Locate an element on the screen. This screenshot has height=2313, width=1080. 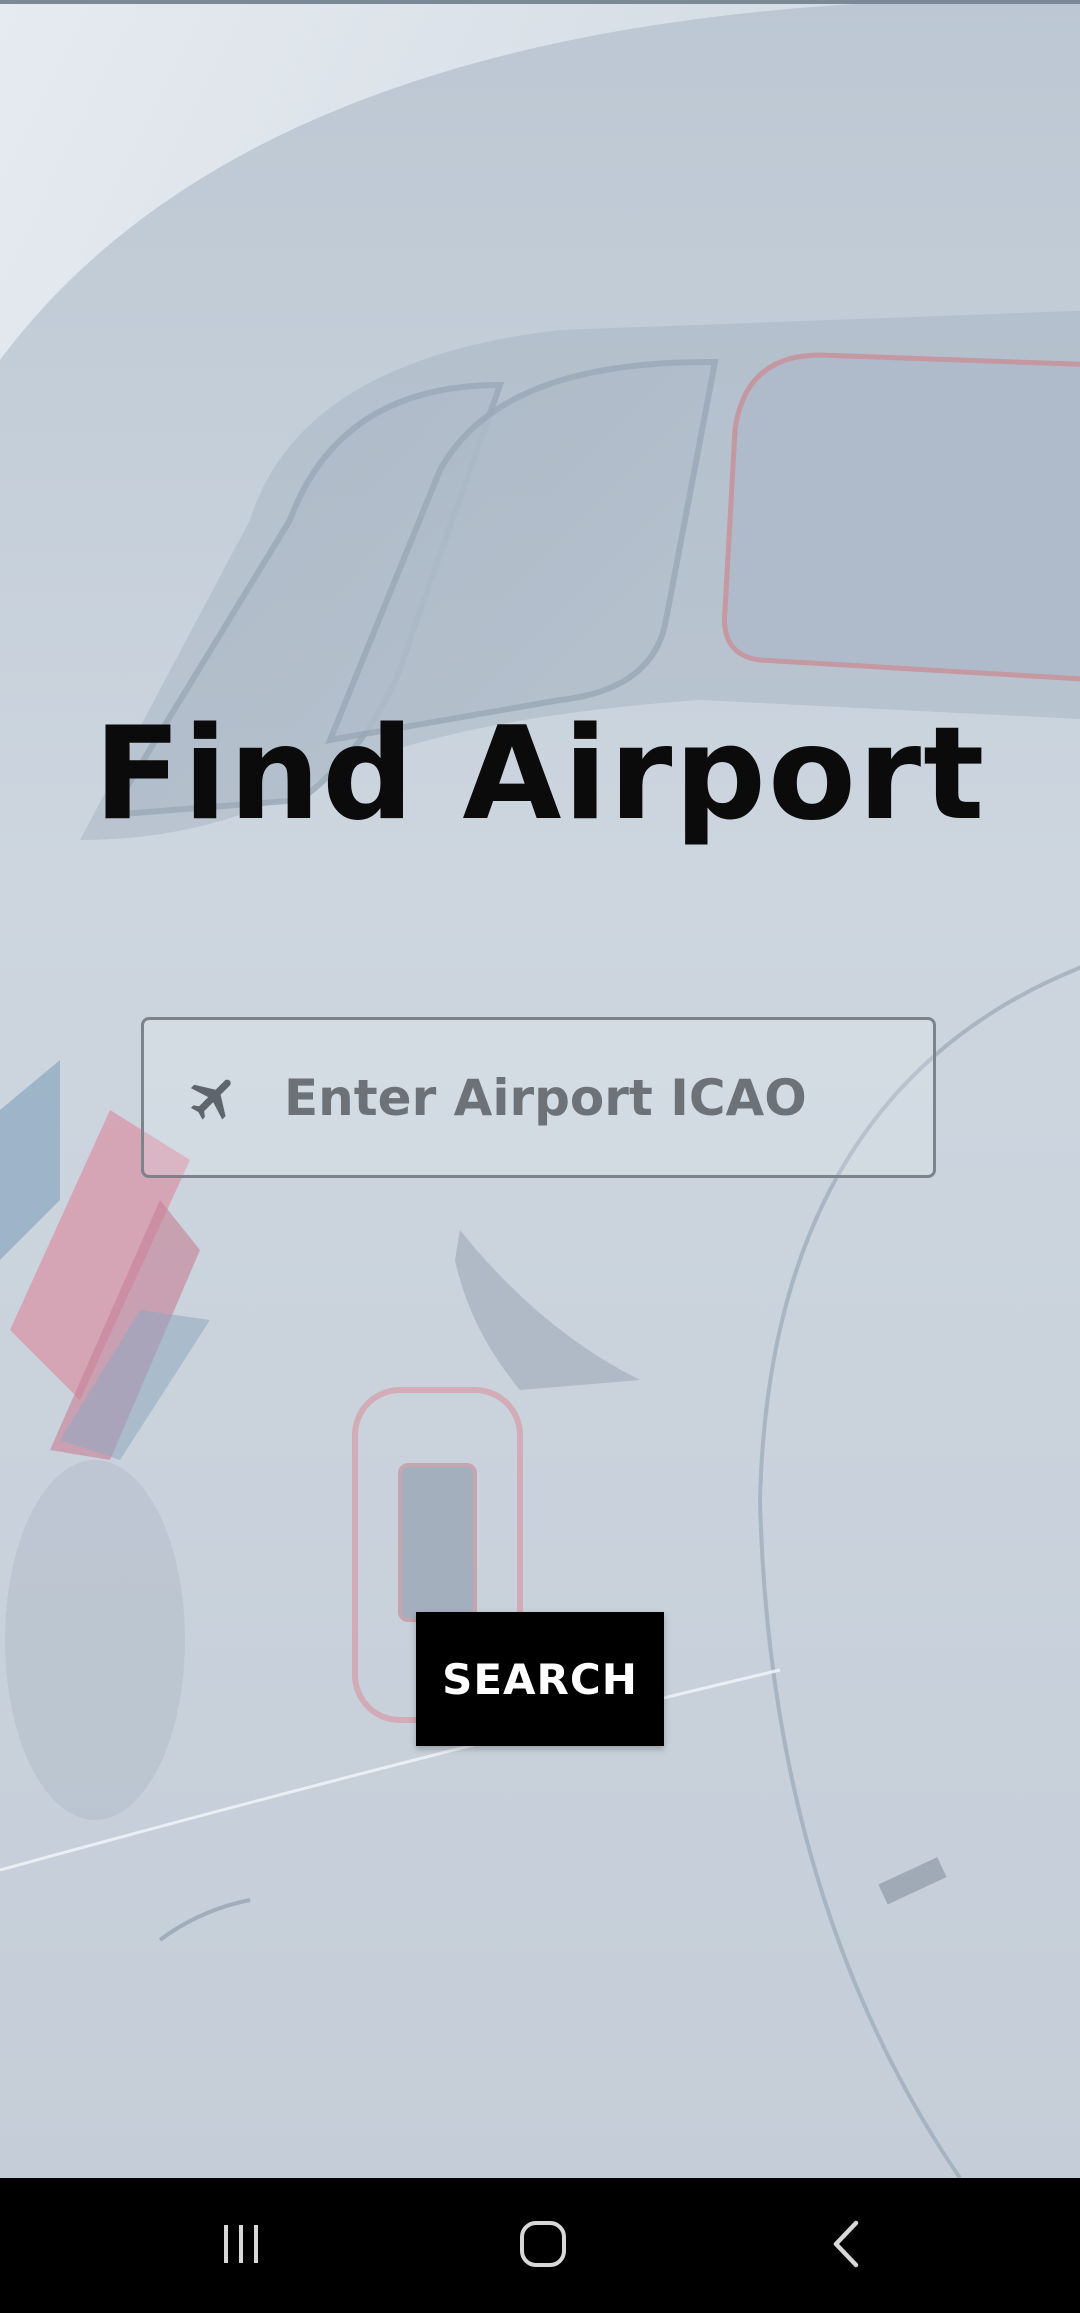
back-button is located at coordinates (847, 2245).